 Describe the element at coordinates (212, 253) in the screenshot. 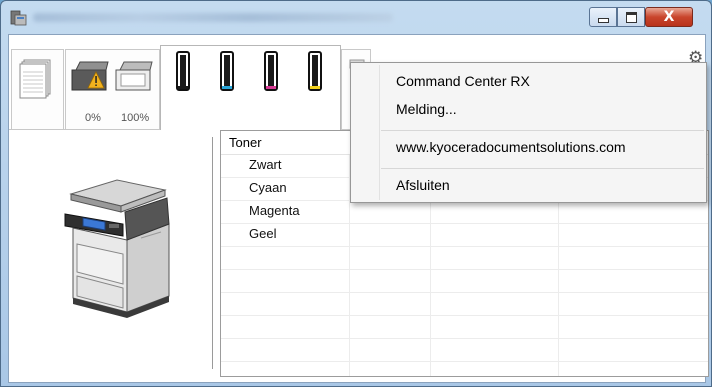

I see `panel-divider` at that location.